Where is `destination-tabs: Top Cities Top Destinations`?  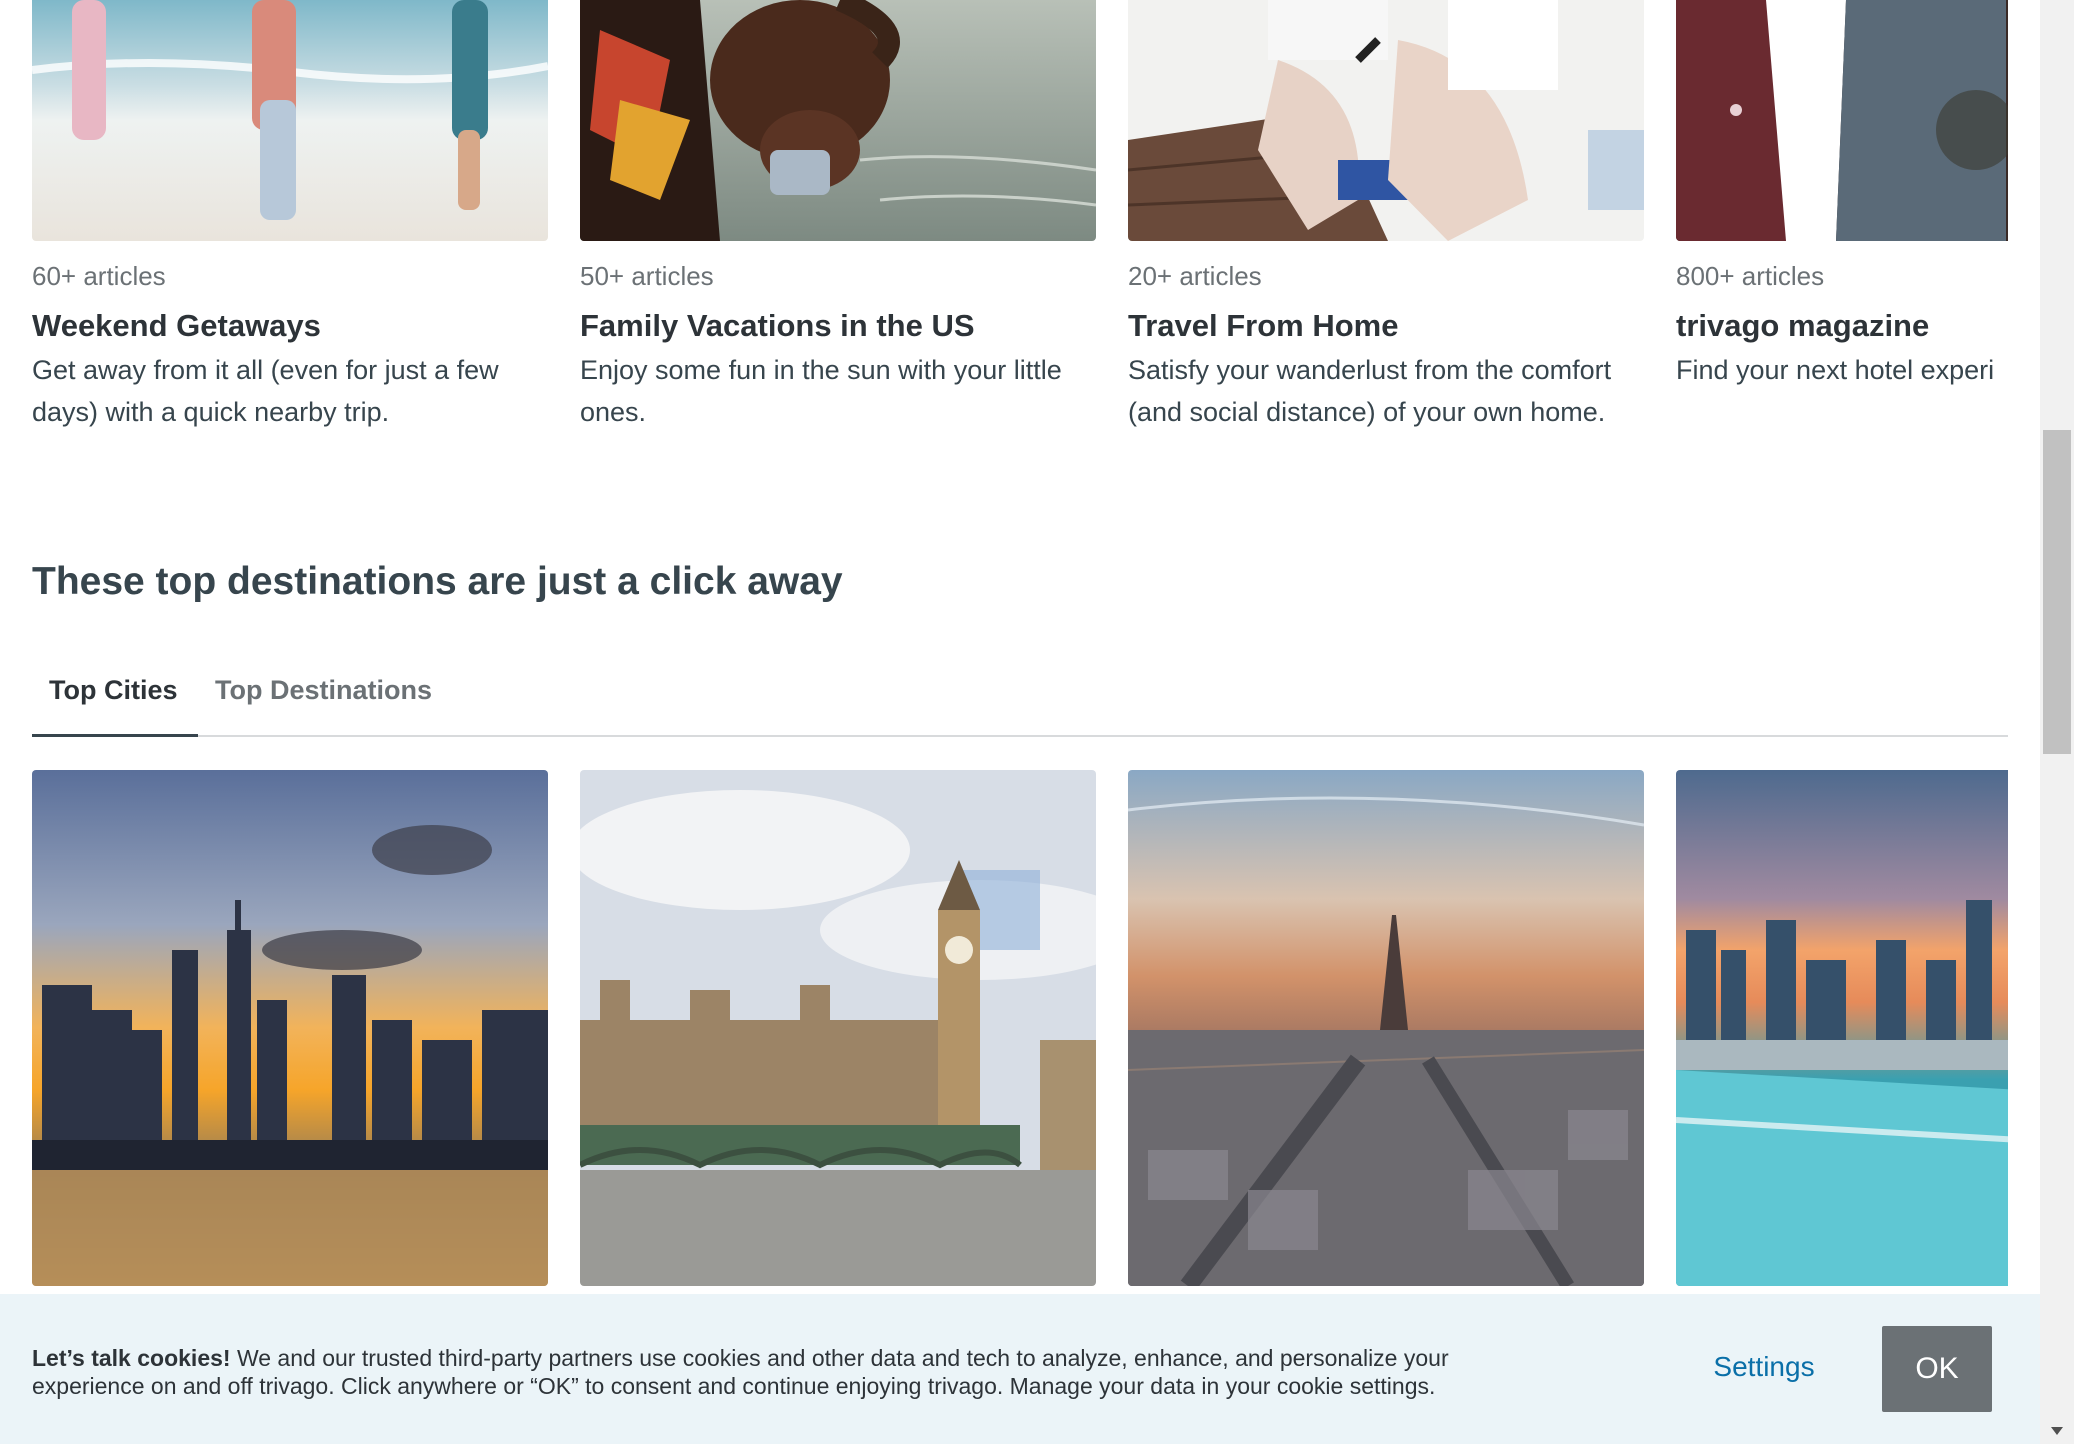
destination-tabs: Top Cities Top Destinations is located at coordinates (1020, 698).